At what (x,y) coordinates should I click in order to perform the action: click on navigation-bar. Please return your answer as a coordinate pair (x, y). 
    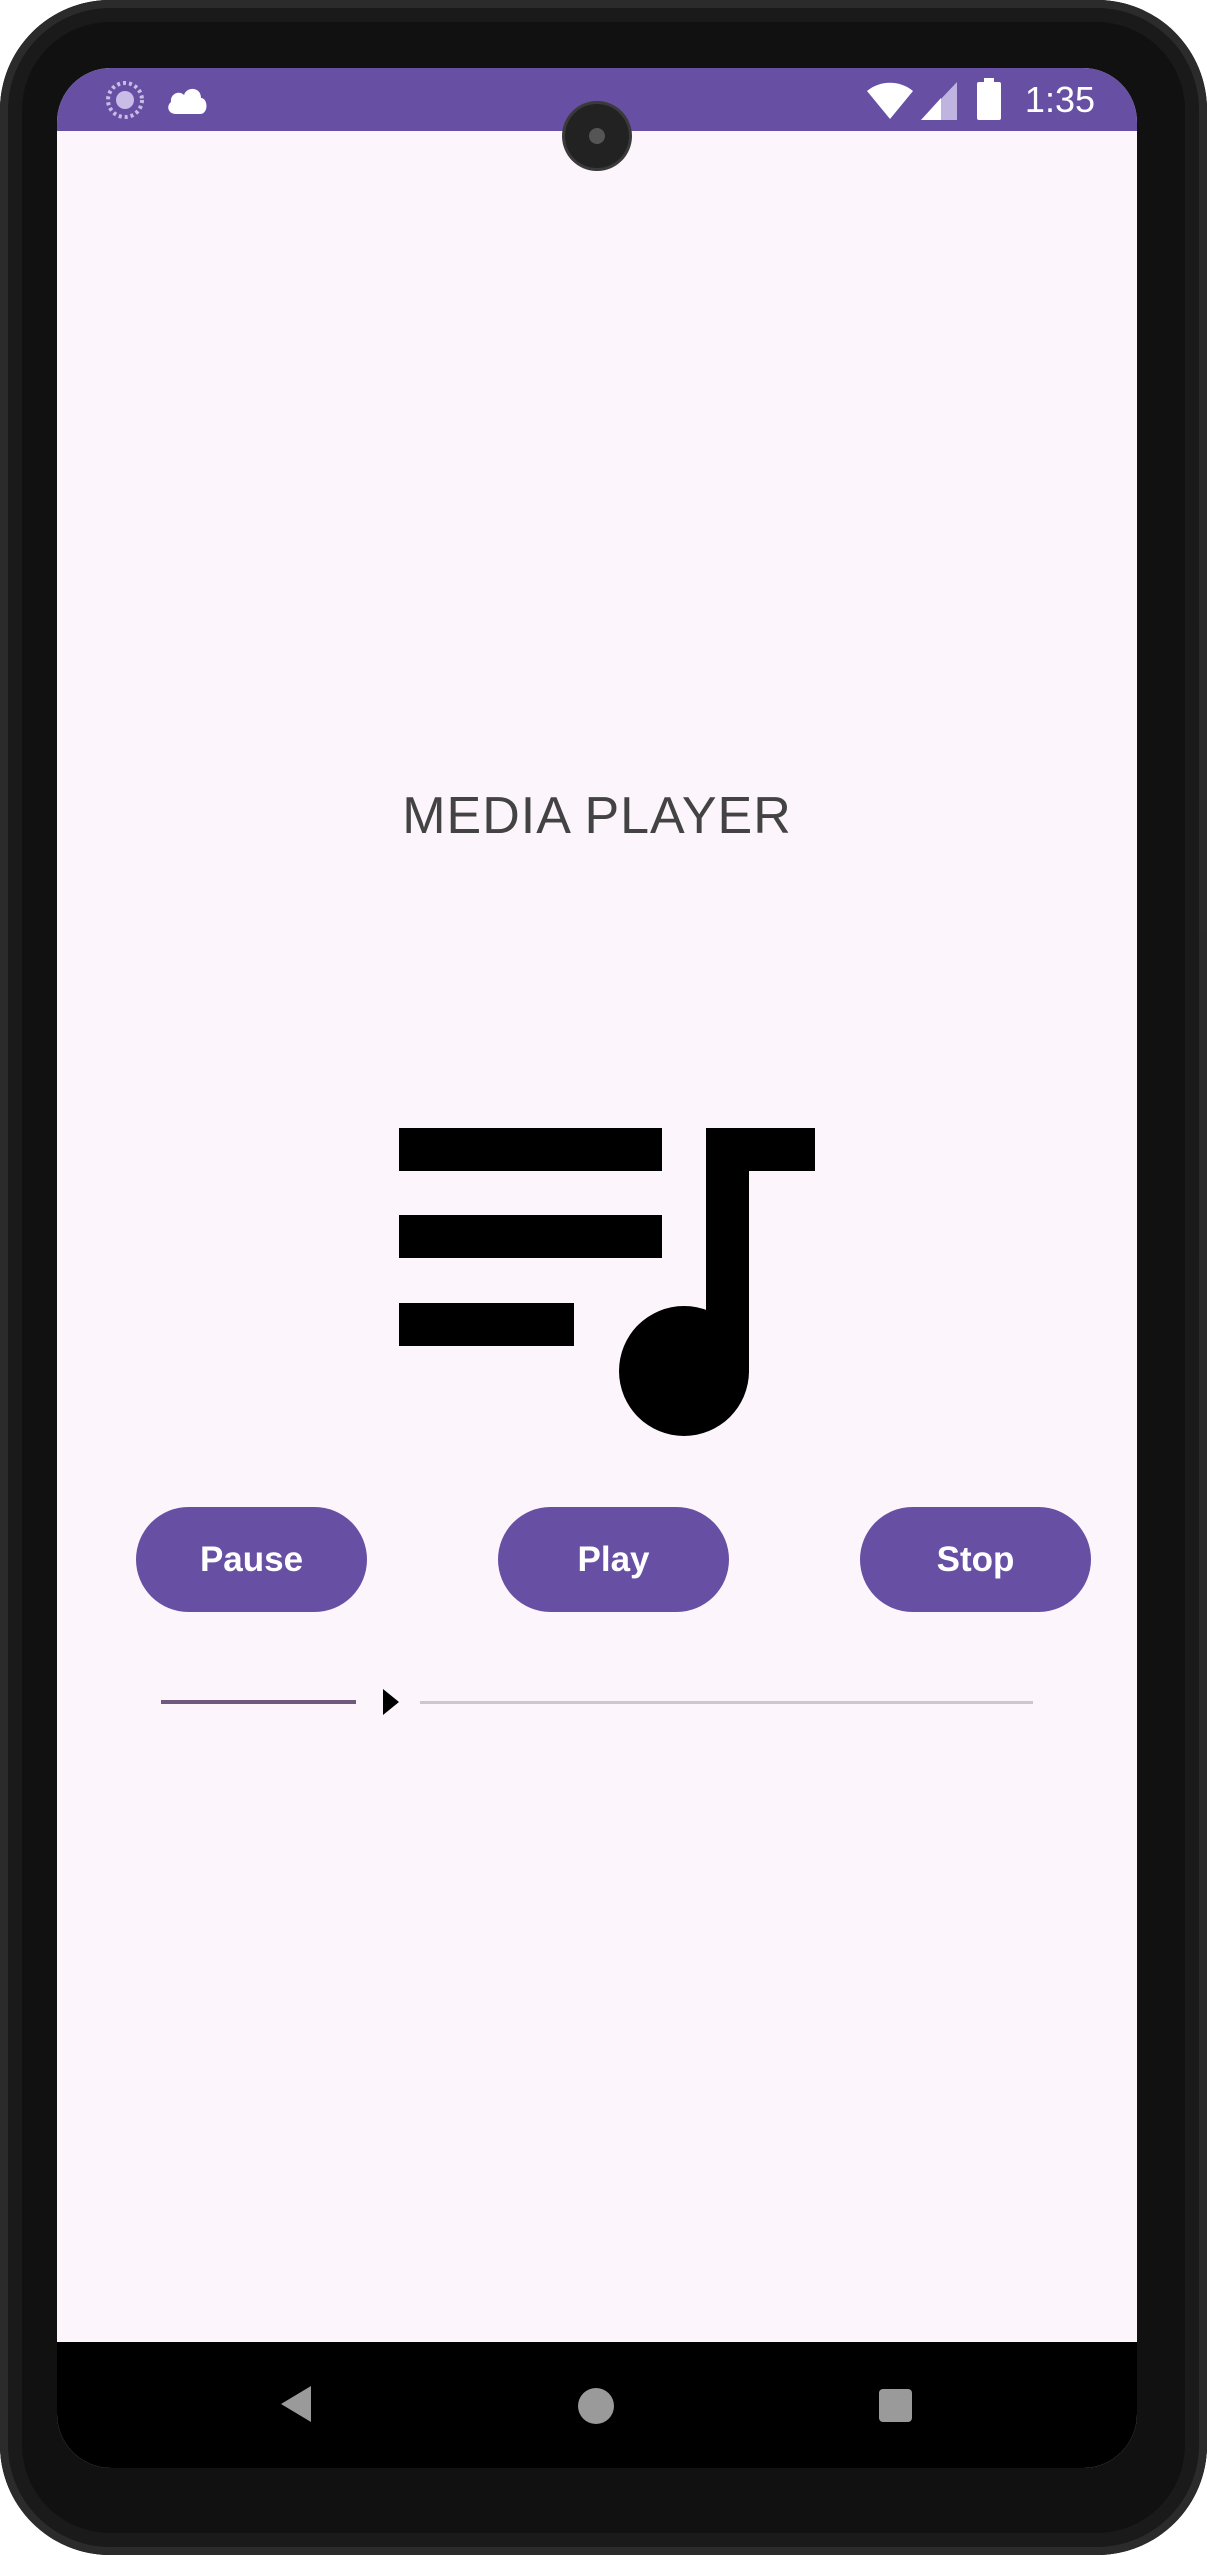
    Looking at the image, I should click on (597, 2405).